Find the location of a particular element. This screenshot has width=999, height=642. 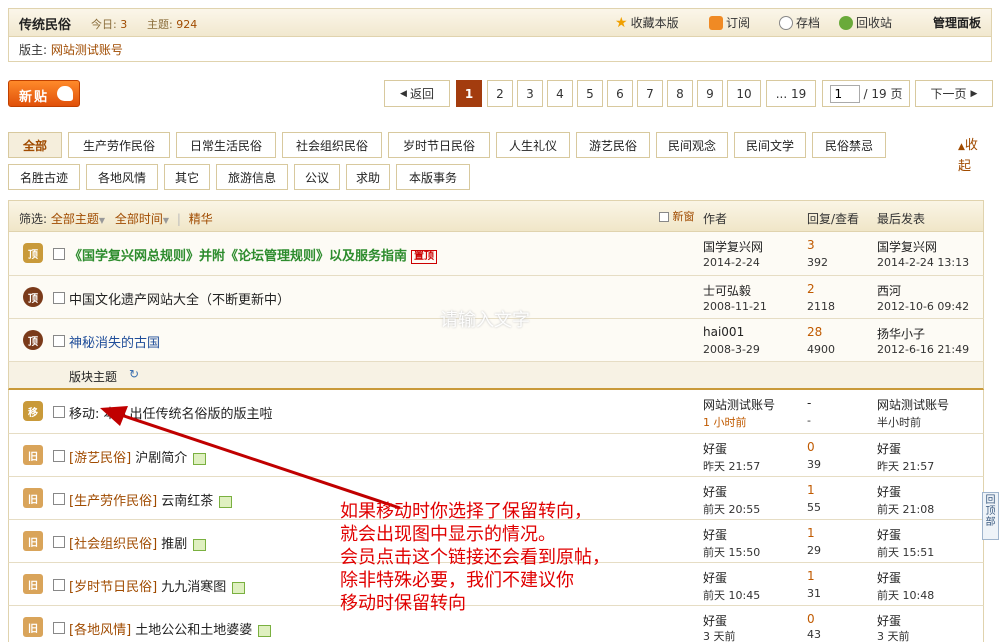

back-to-top-button: 回顶部 is located at coordinates (990, 516).